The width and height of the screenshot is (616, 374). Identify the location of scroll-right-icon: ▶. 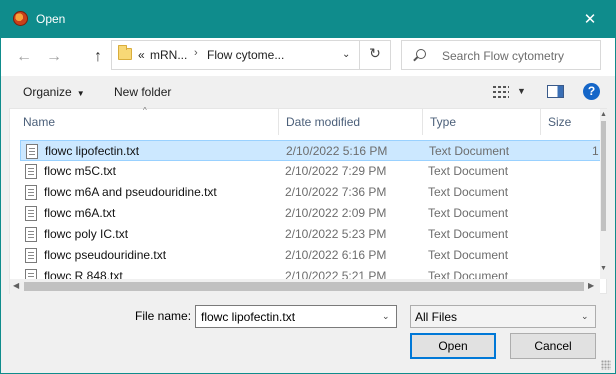
(591, 285).